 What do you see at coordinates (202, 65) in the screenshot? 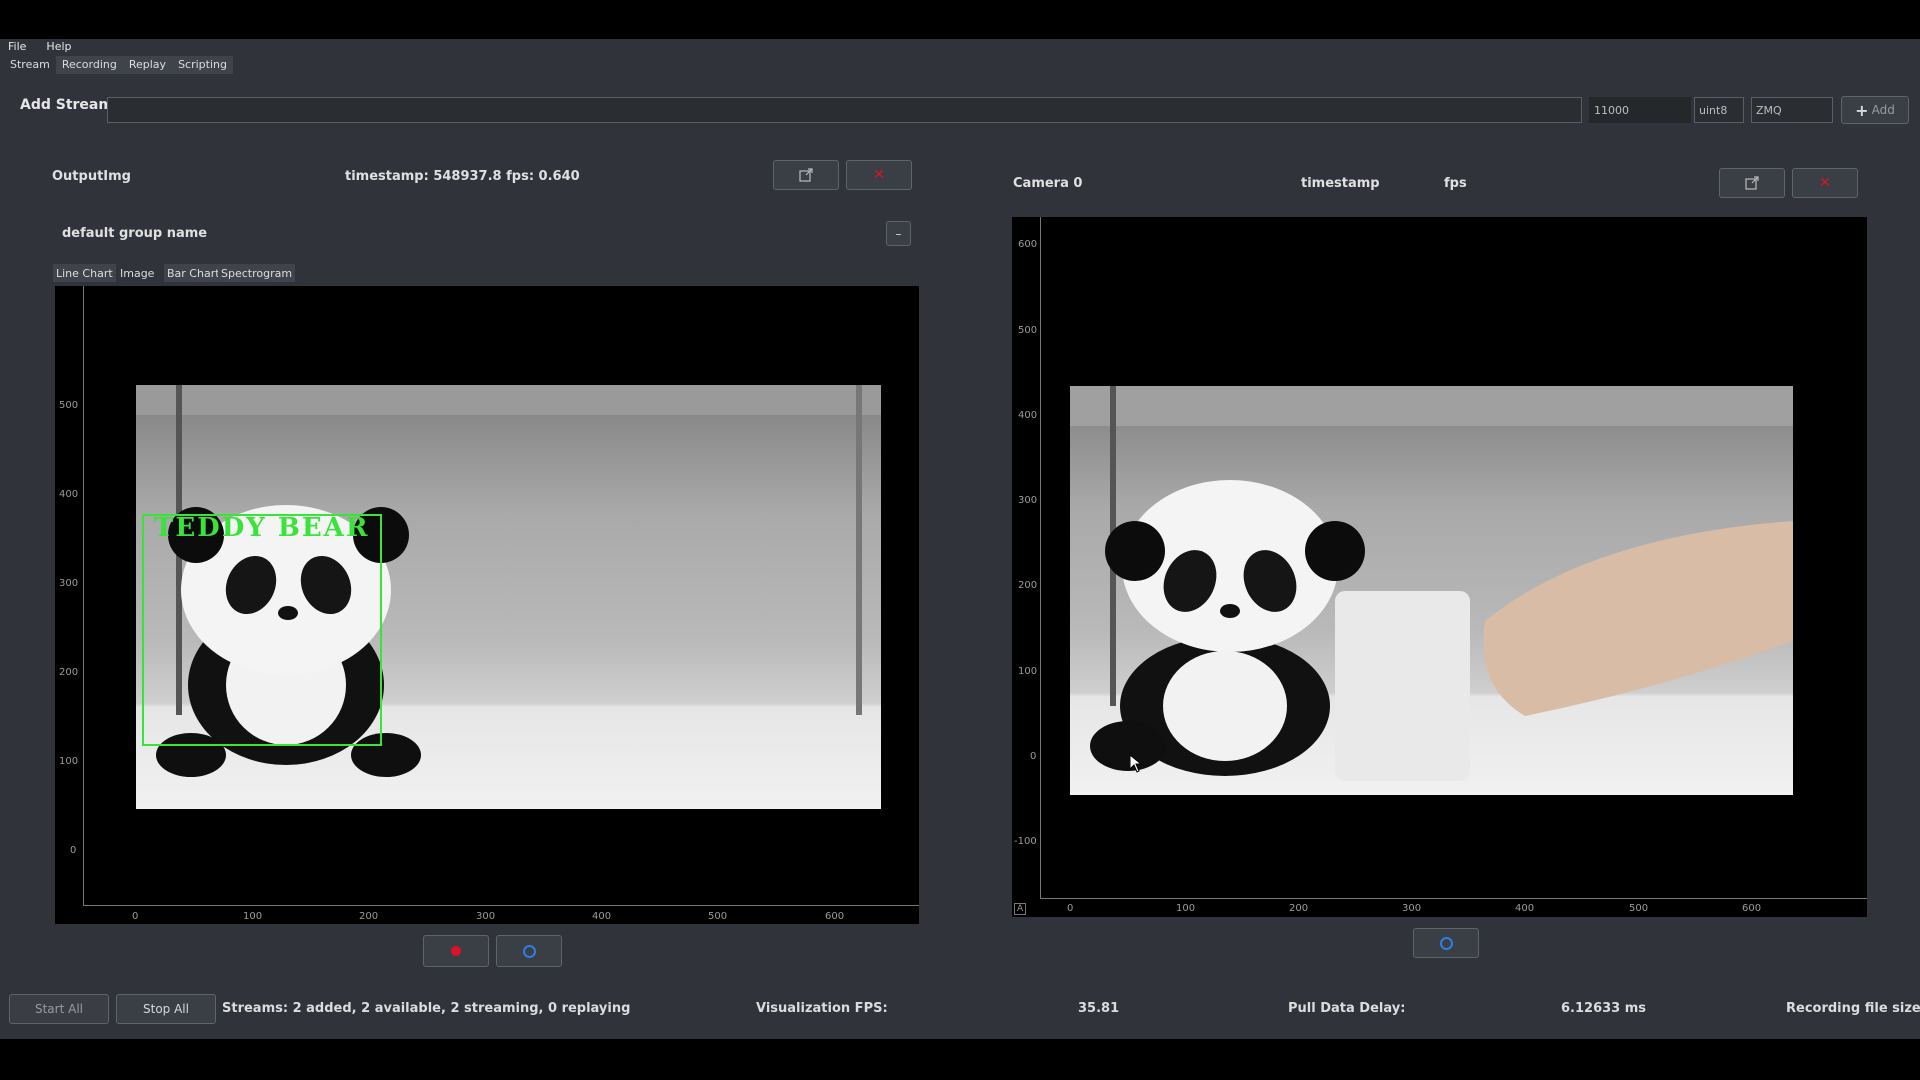
I see `tab-scripting: Scripting` at bounding box center [202, 65].